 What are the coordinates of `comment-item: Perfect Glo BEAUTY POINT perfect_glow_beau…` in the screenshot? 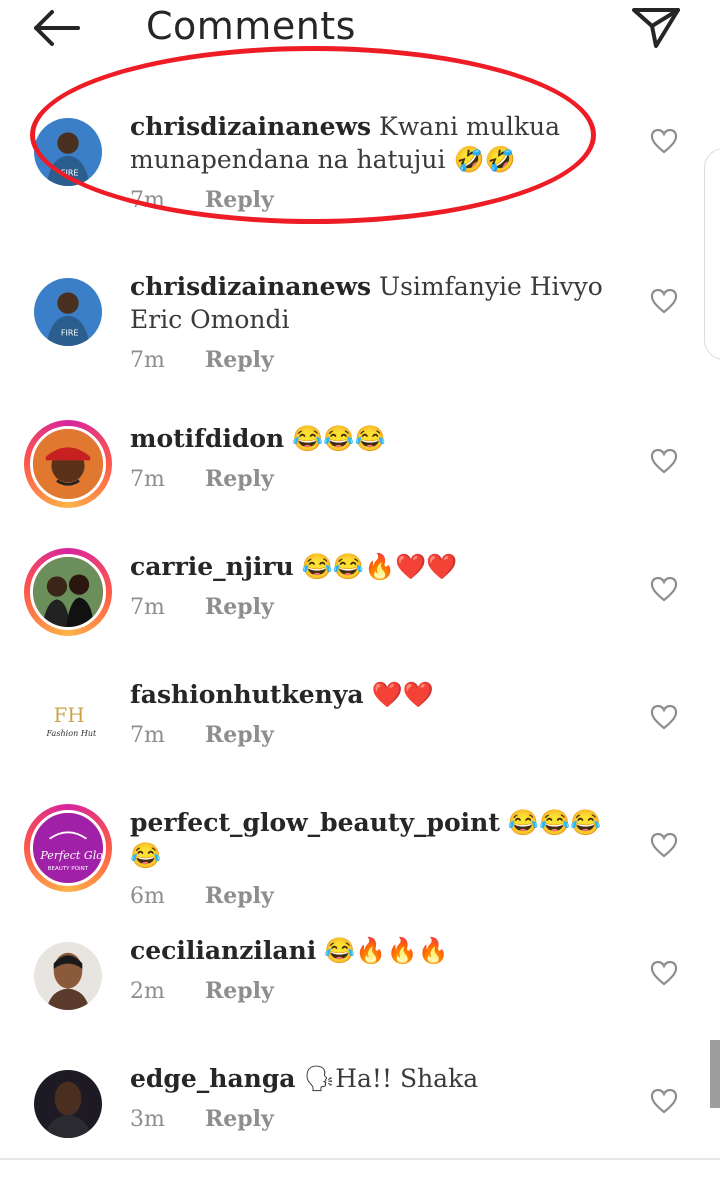 It's located at (360, 868).